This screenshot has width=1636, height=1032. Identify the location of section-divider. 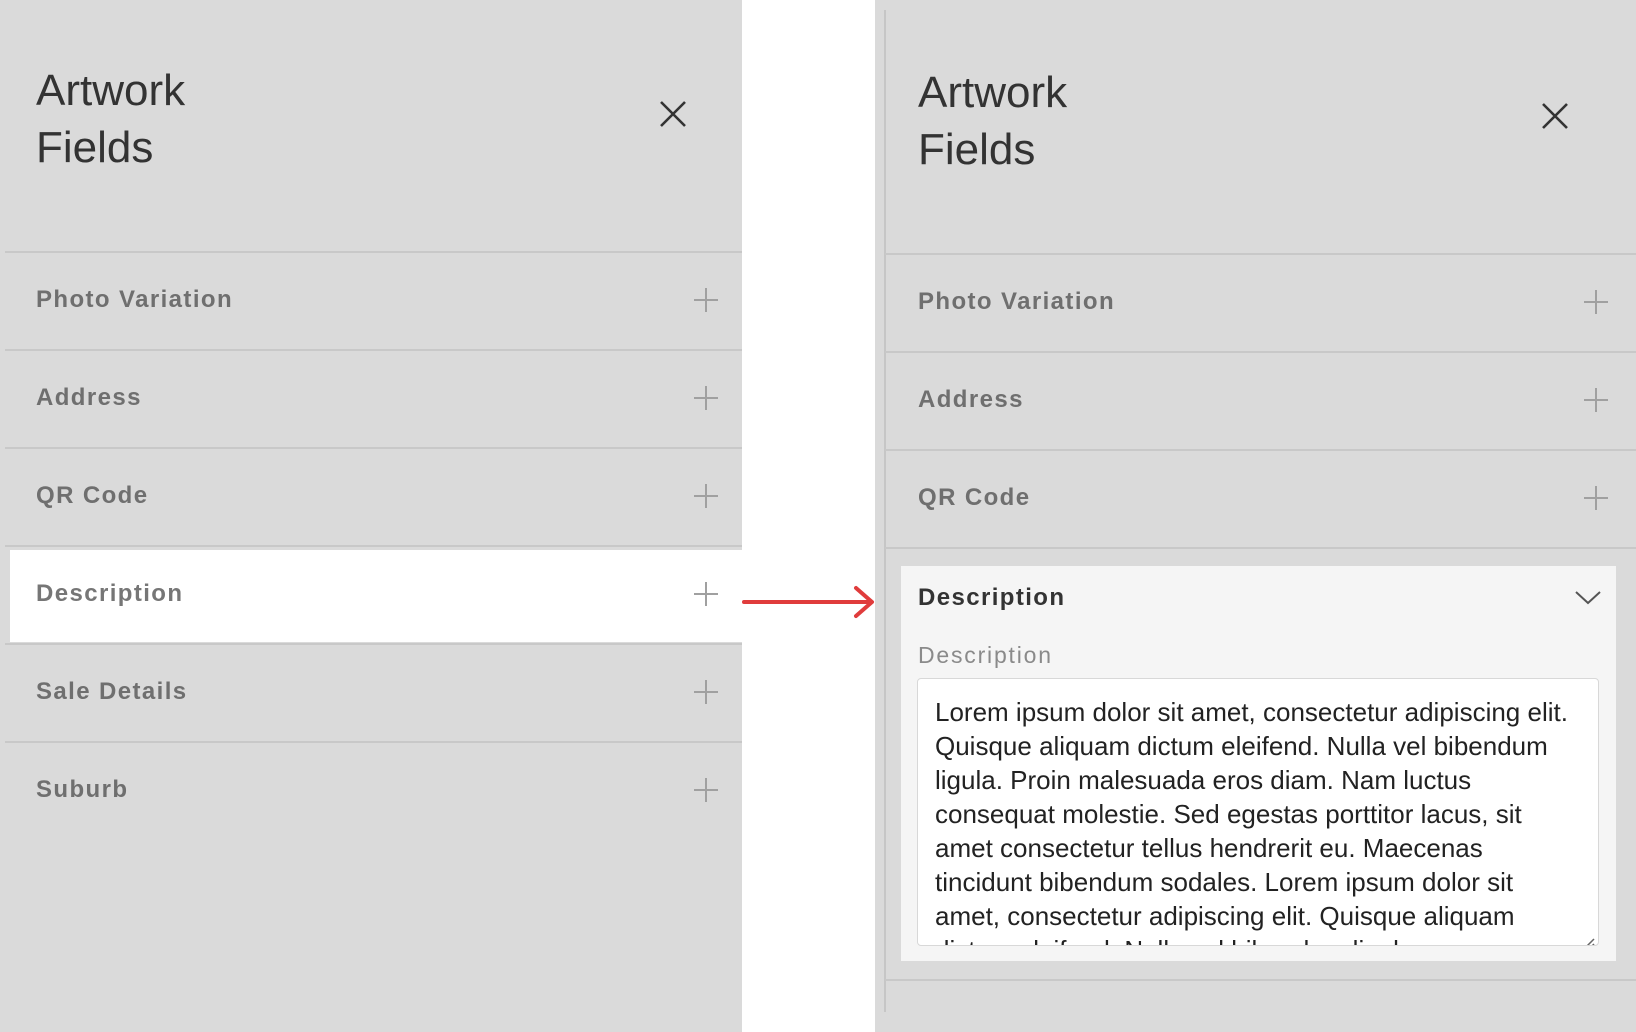
(1260, 980).